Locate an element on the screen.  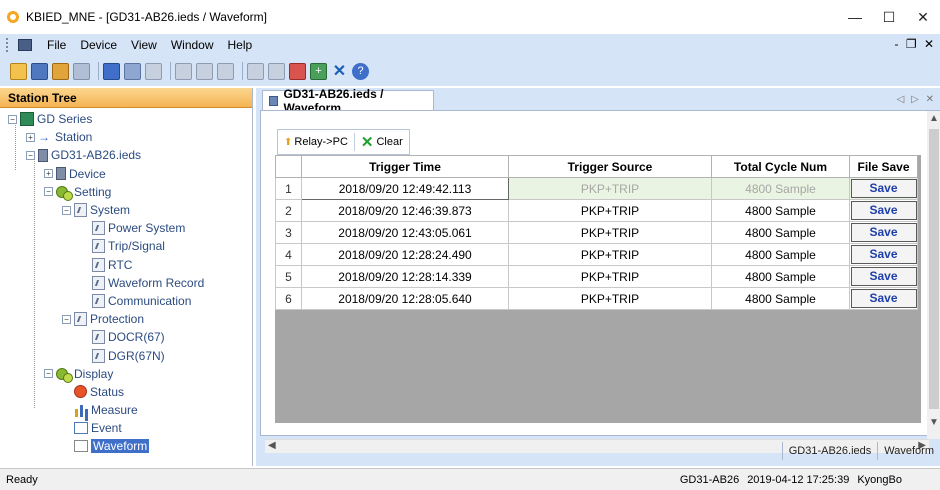
tree-node-setting: − Setting is located at coordinates (126, 192).